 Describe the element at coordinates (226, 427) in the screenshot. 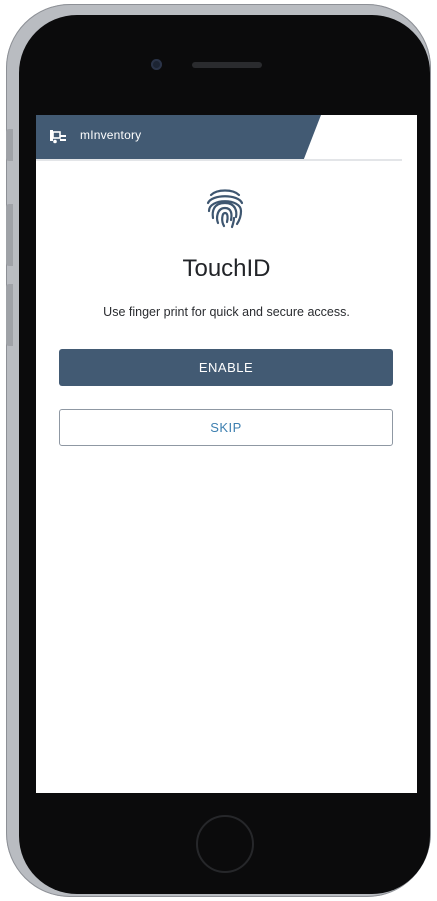

I see `skip-button: SKIP` at that location.